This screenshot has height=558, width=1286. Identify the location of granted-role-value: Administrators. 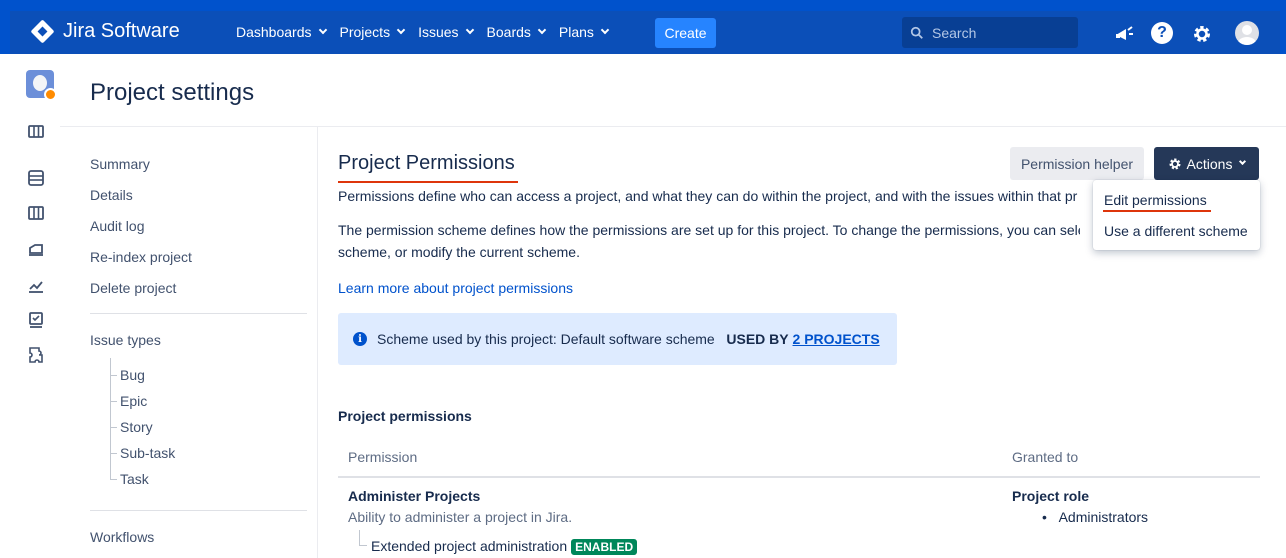
(1103, 517).